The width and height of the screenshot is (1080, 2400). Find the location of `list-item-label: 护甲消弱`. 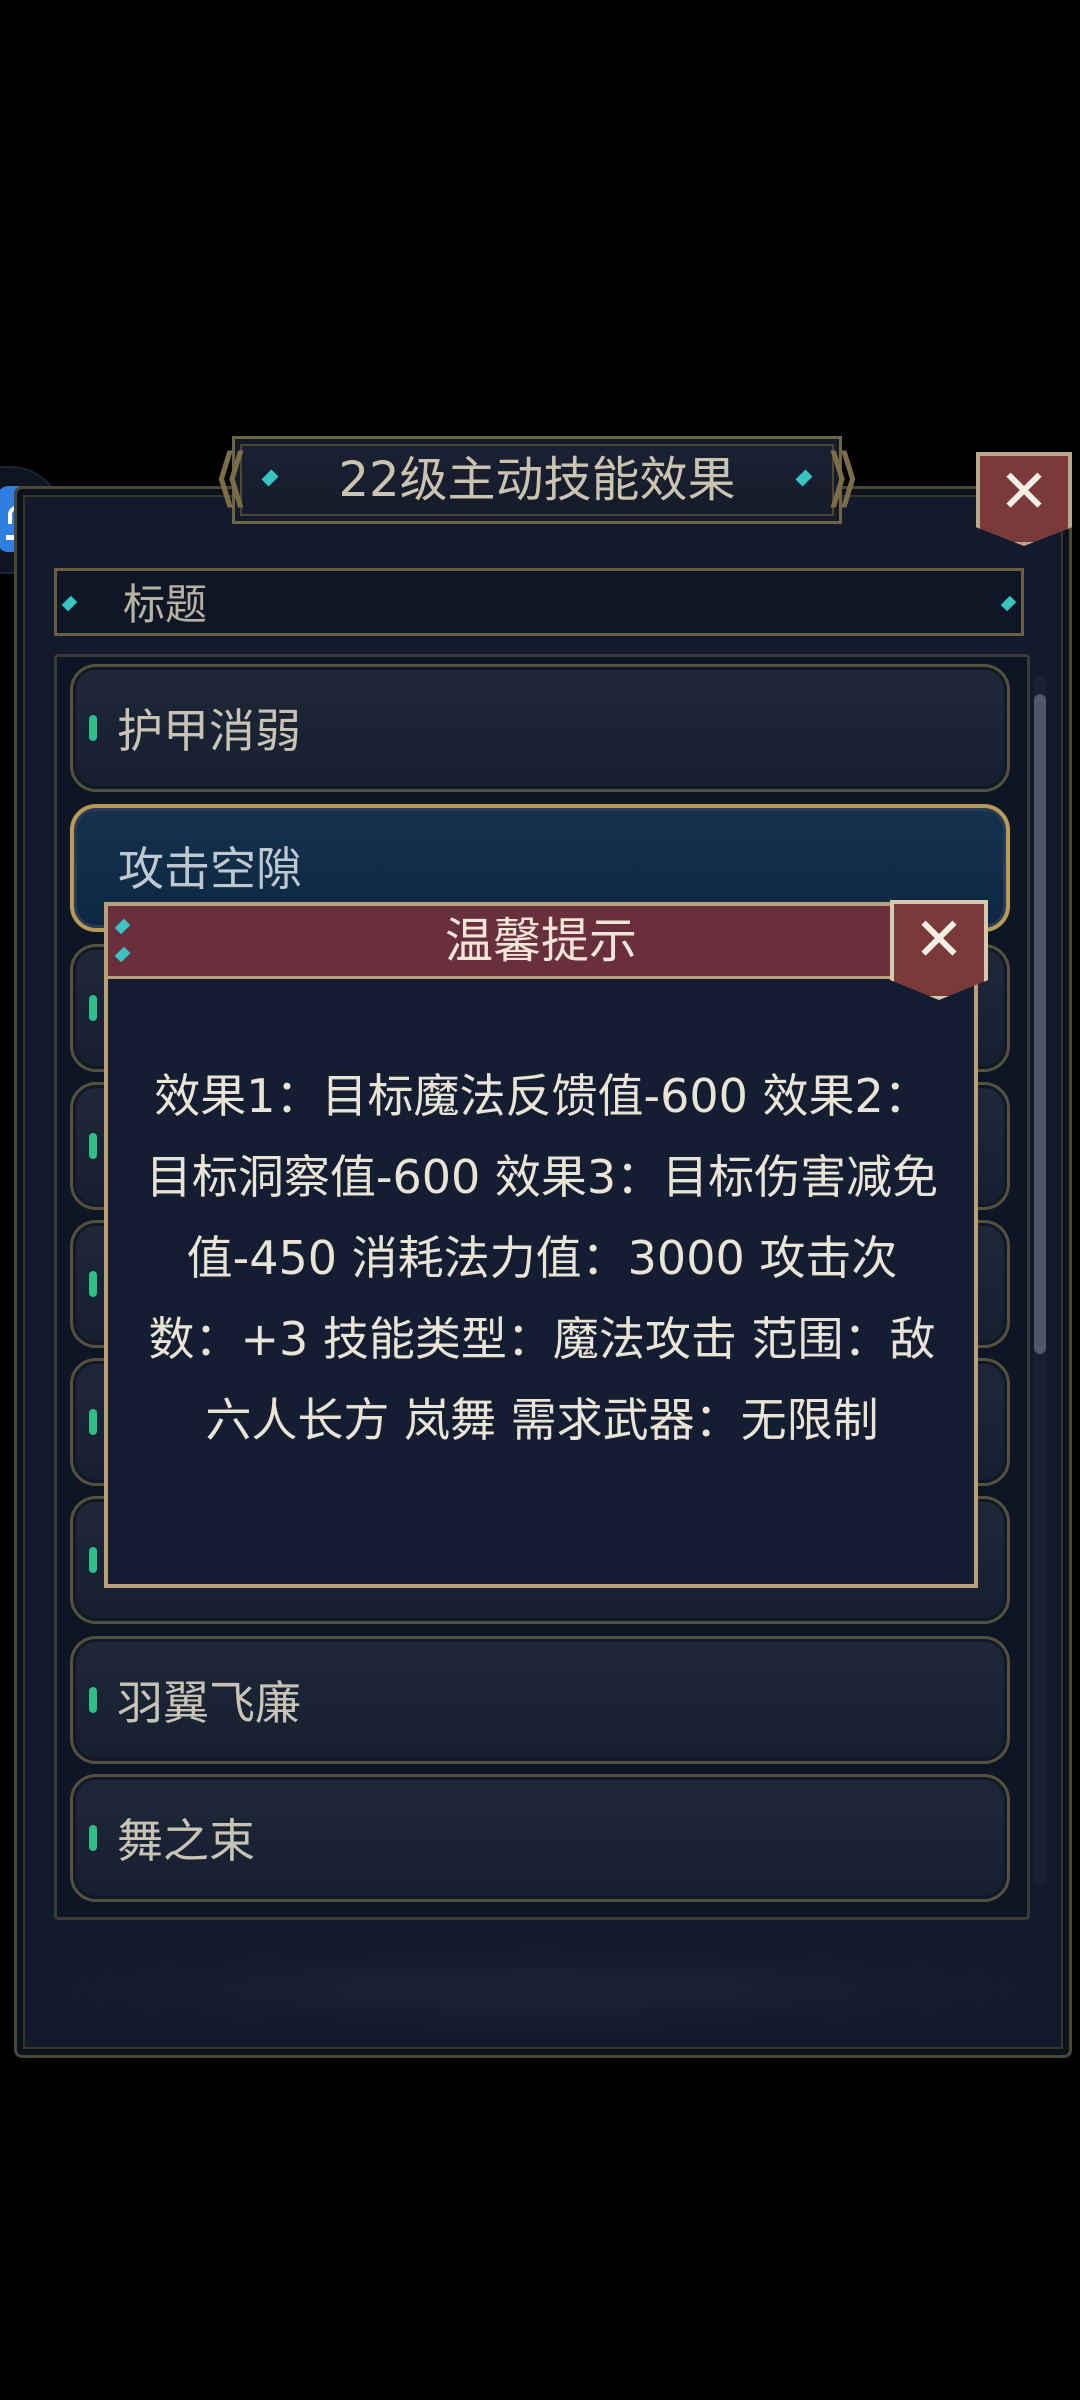

list-item-label: 护甲消弱 is located at coordinates (209, 731).